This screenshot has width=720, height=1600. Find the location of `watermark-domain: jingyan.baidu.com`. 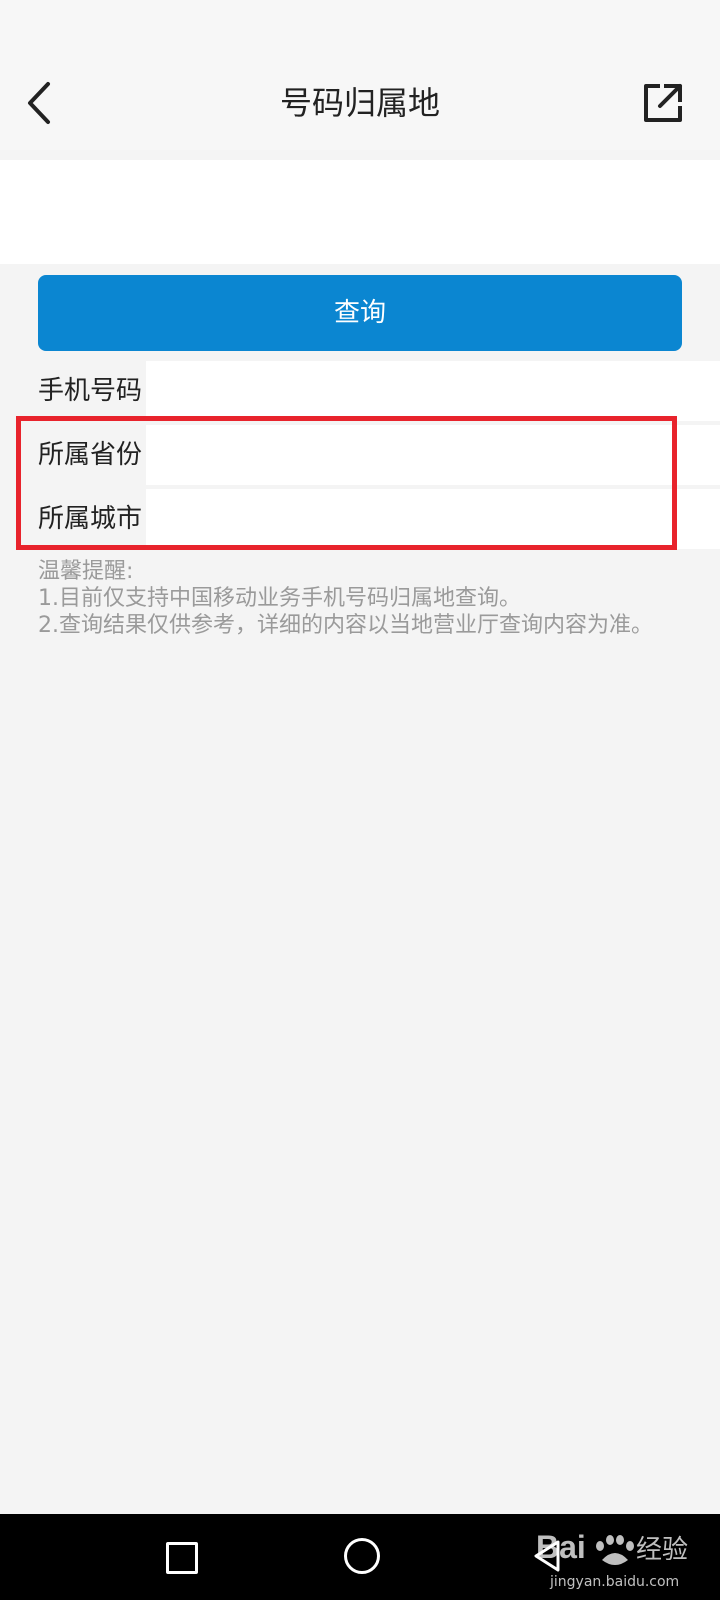

watermark-domain: jingyan.baidu.com is located at coordinates (615, 1582).